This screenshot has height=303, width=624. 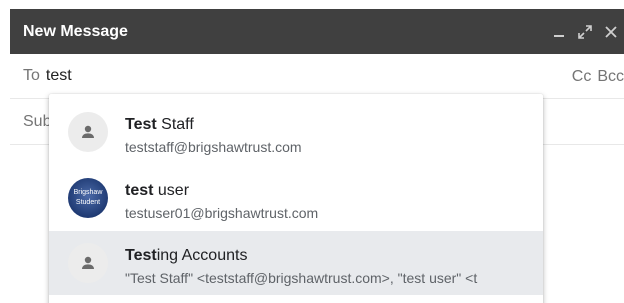 I want to click on close-icon, so click(x=611, y=31).